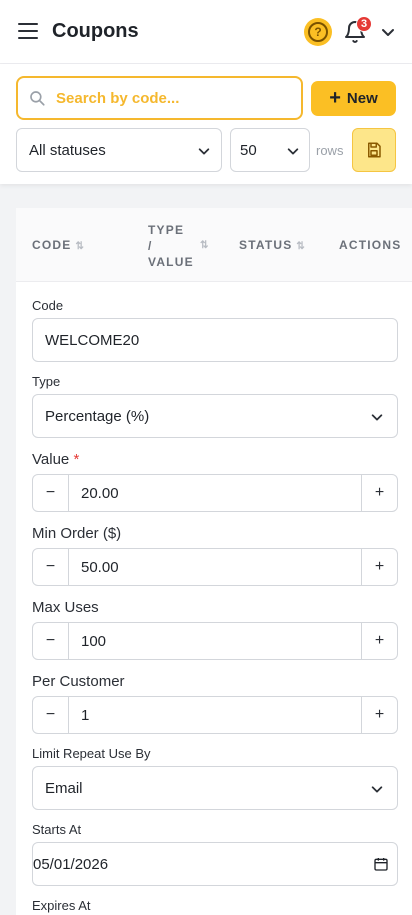 The image size is (412, 915). I want to click on limit-repeat-label: Limit Repeat Use By, so click(91, 753).